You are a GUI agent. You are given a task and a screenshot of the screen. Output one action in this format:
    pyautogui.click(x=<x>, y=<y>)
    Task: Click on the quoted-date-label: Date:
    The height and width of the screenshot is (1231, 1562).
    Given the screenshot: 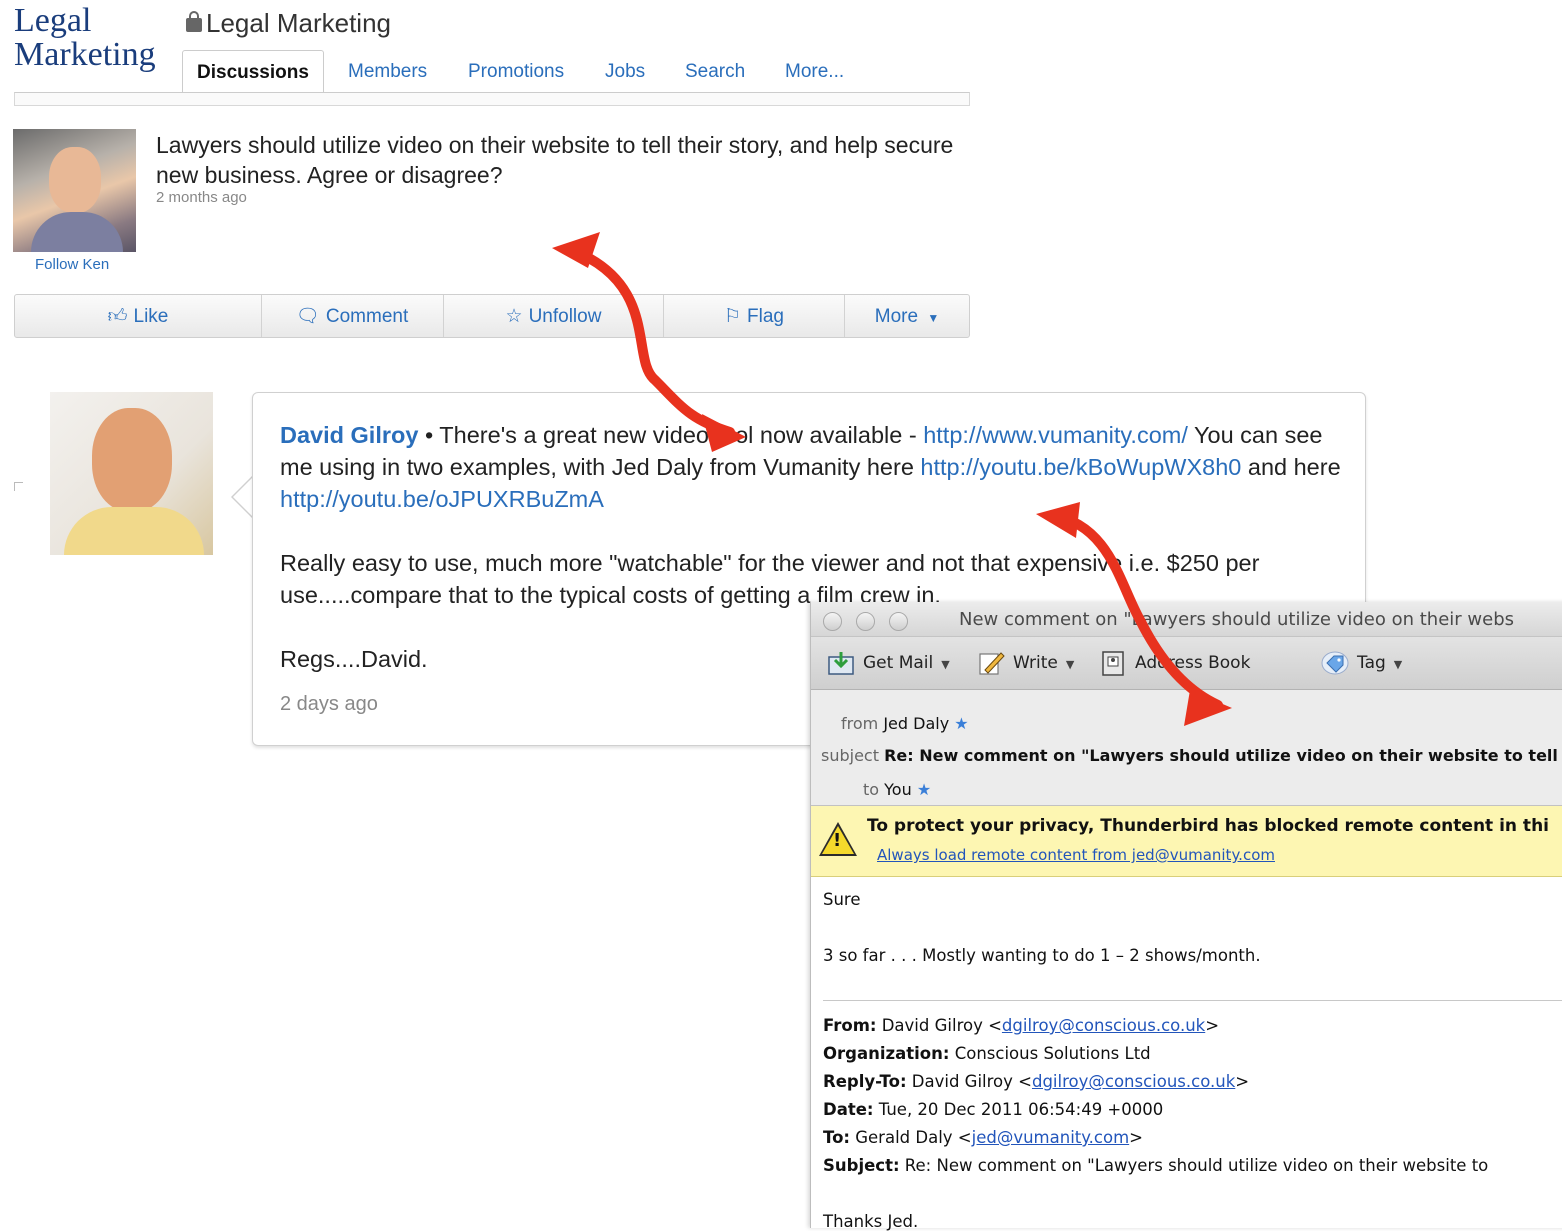 What is the action you would take?
    pyautogui.click(x=848, y=1109)
    